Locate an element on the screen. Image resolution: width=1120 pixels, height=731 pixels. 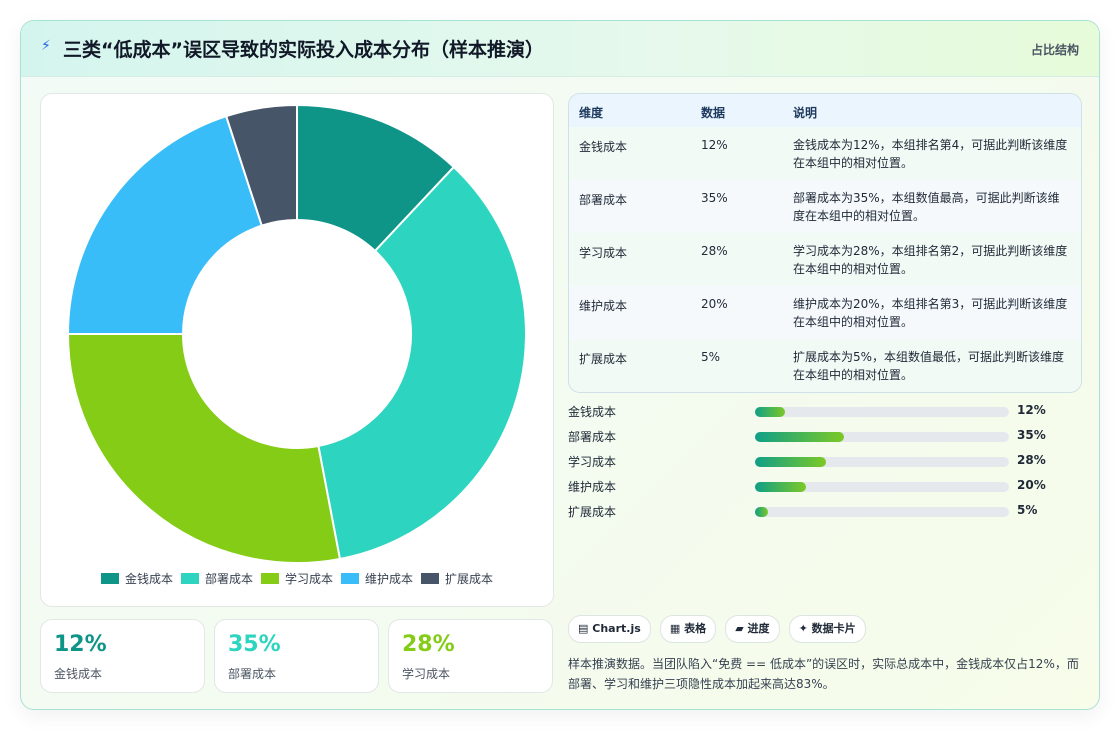
table-header-data: 数据 is located at coordinates (713, 113).